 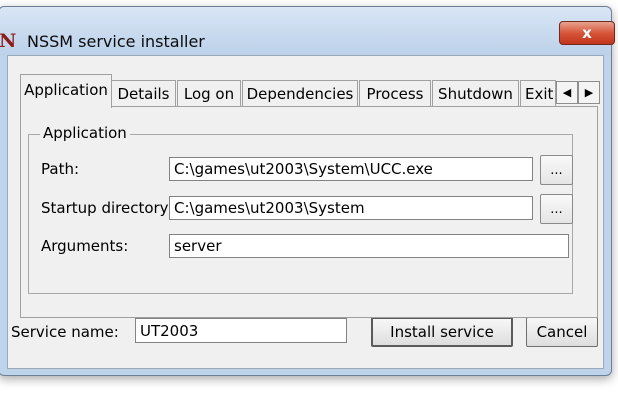 I want to click on tab-scroll-right-button: ▶, so click(x=589, y=92).